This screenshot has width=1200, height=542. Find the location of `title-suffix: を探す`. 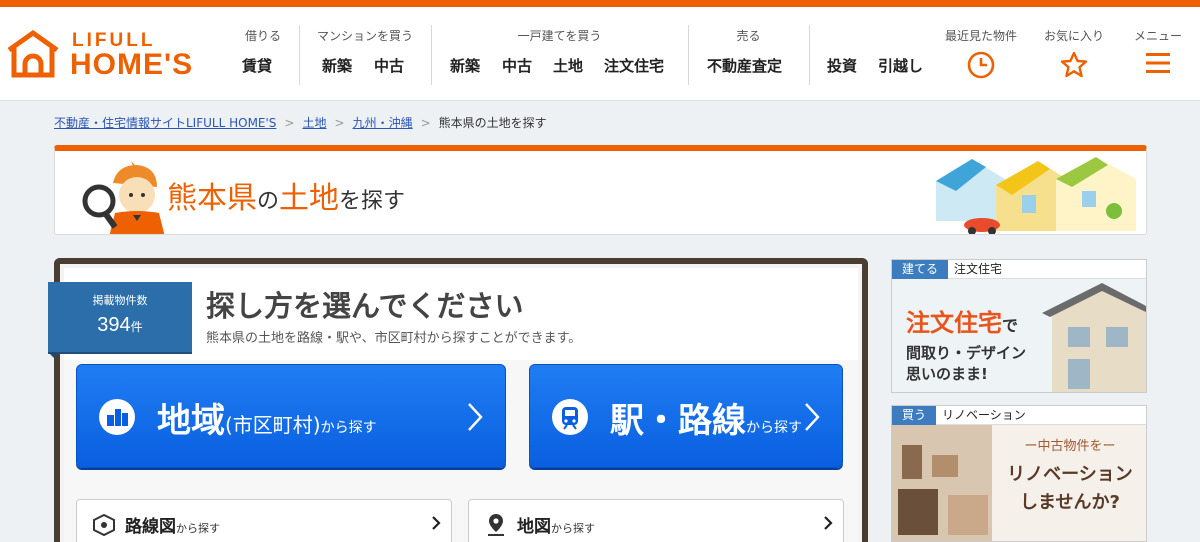

title-suffix: を探す is located at coordinates (372, 201).